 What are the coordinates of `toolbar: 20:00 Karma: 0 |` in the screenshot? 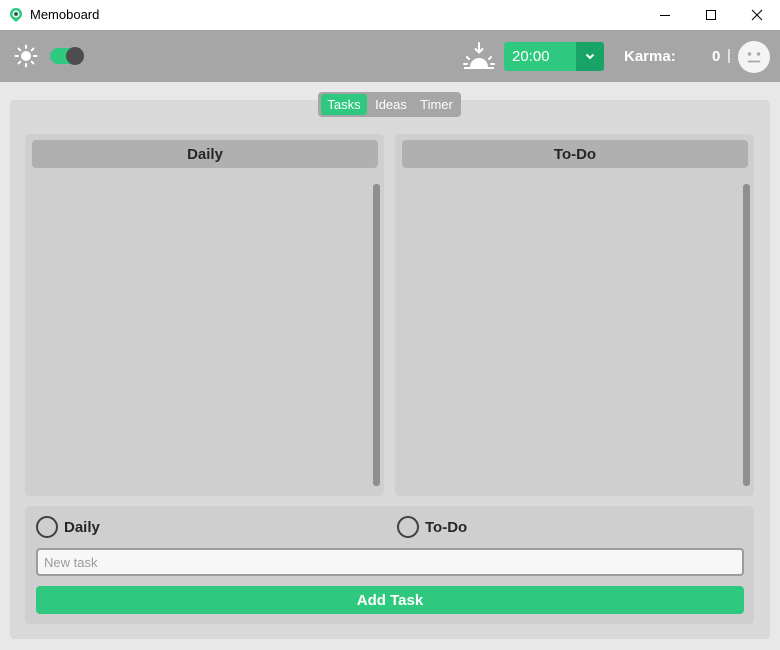 It's located at (390, 56).